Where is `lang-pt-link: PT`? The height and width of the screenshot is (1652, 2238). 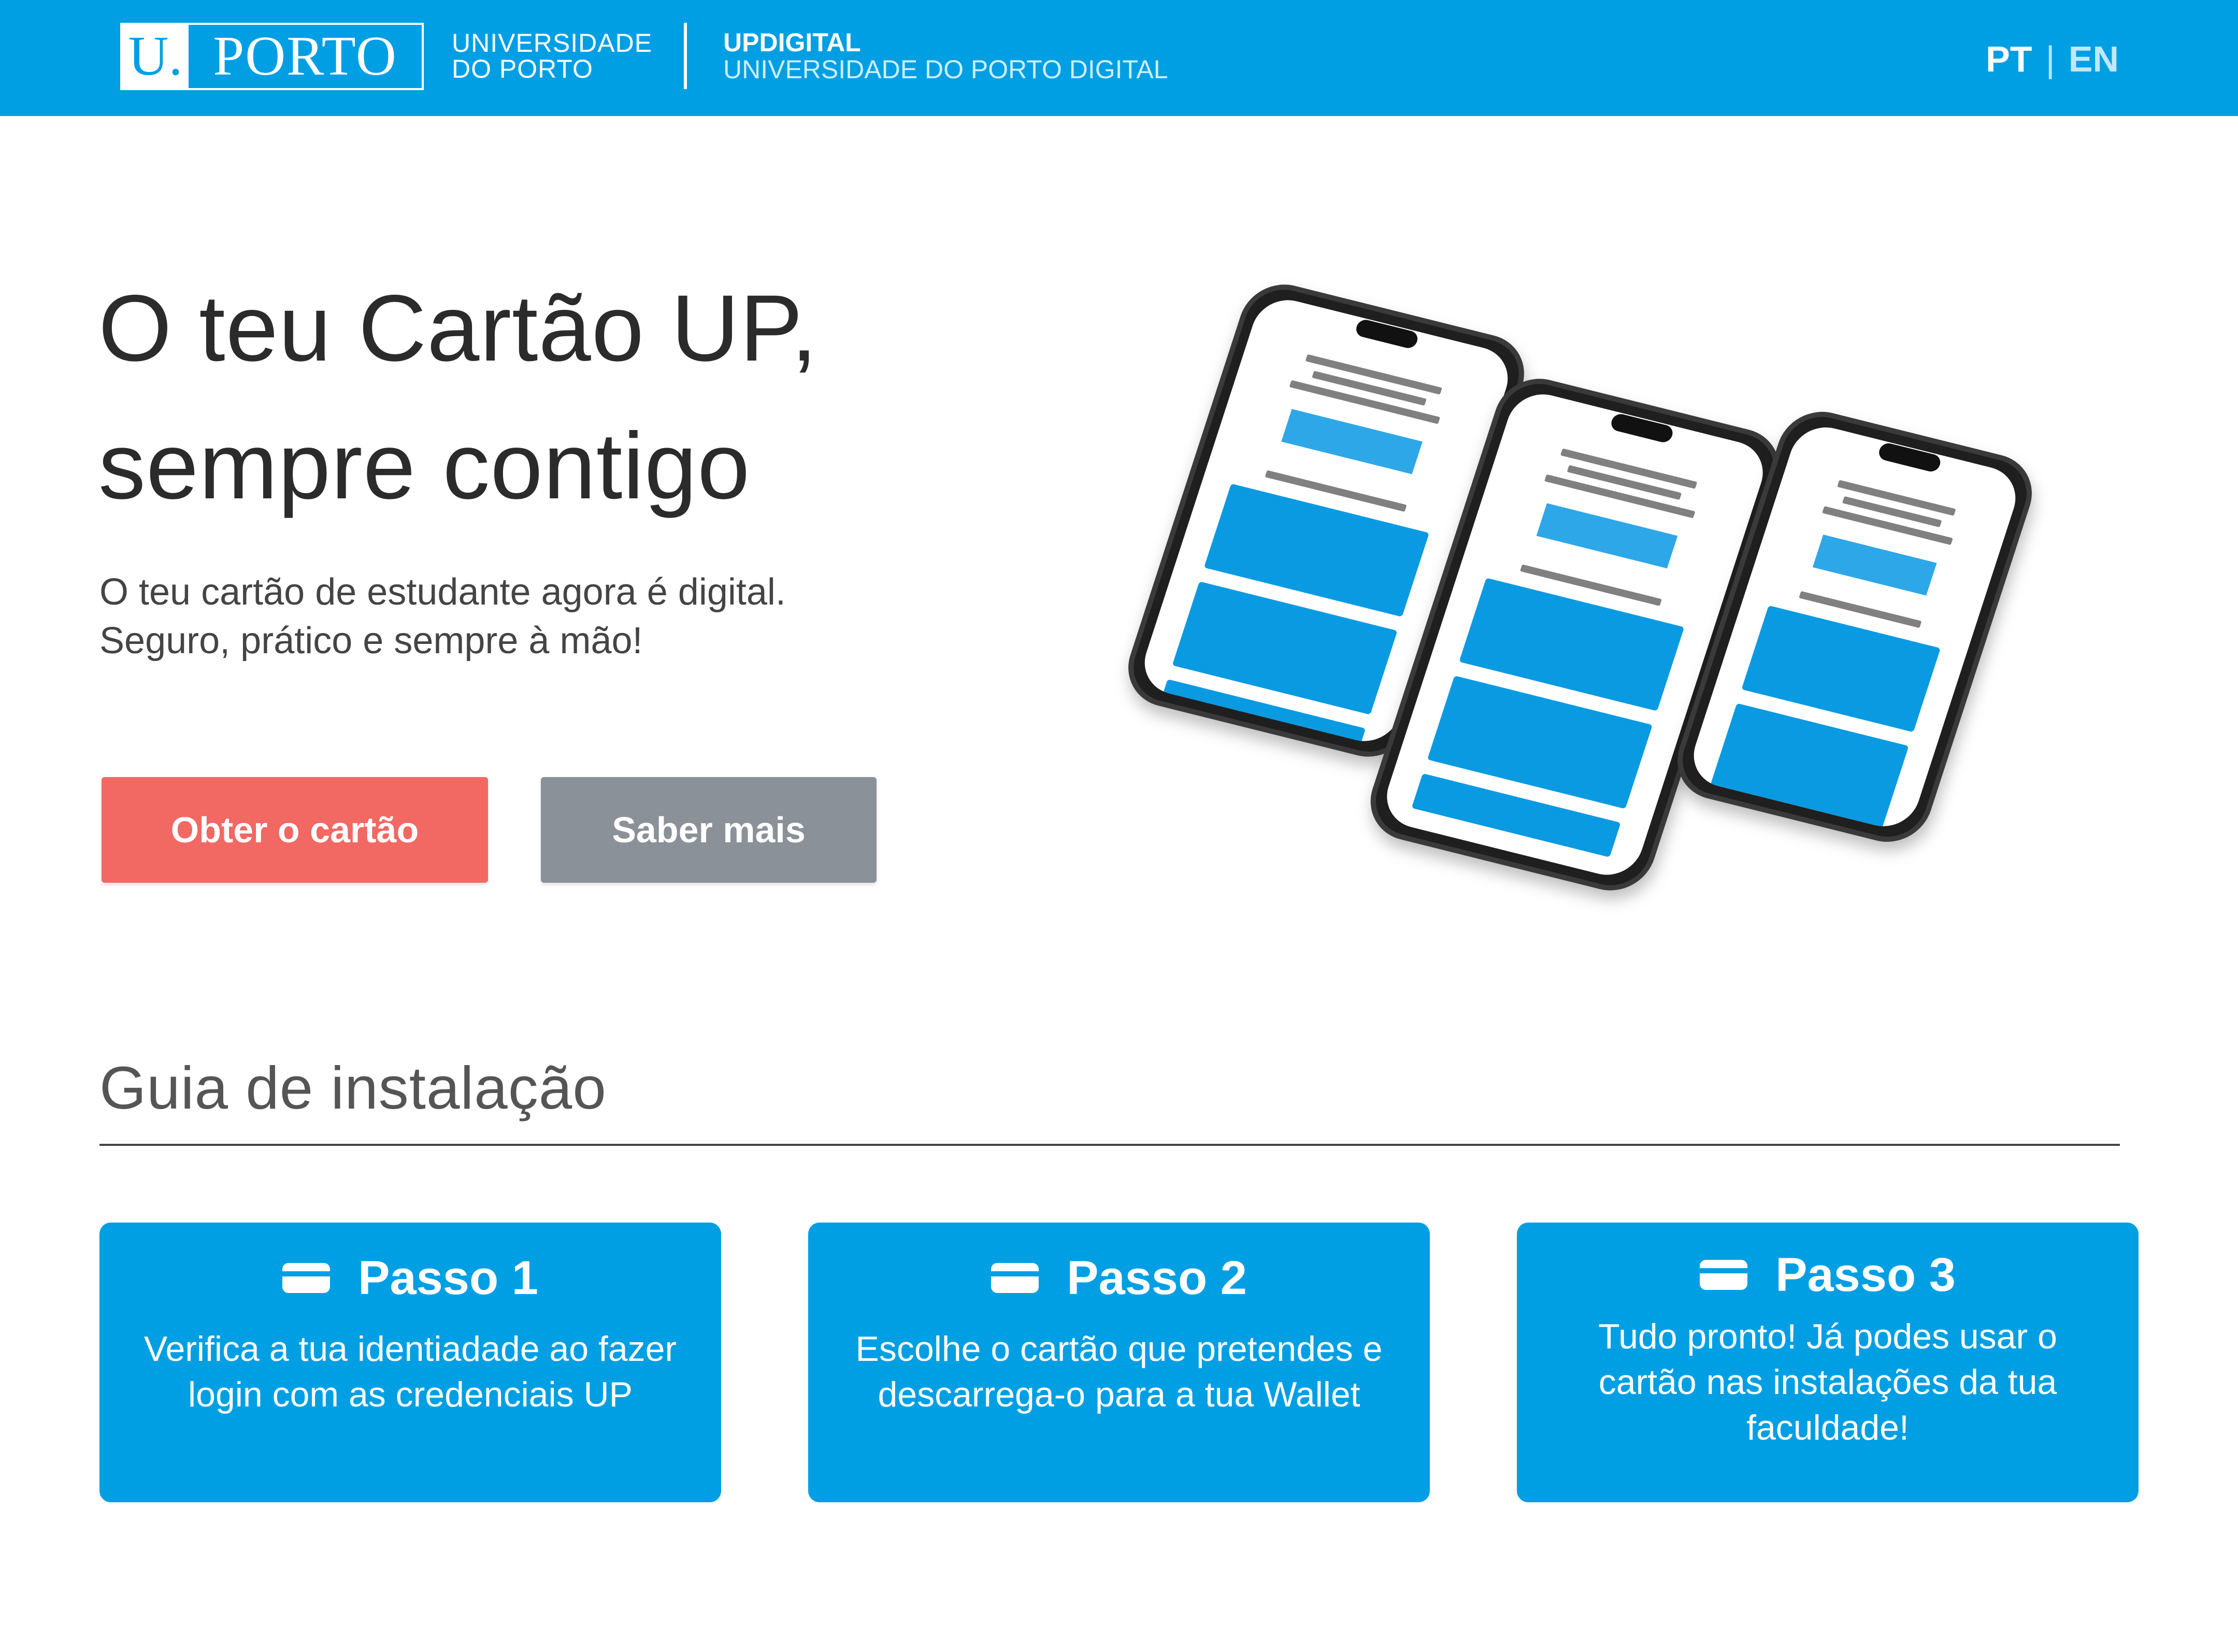 lang-pt-link: PT is located at coordinates (2009, 59).